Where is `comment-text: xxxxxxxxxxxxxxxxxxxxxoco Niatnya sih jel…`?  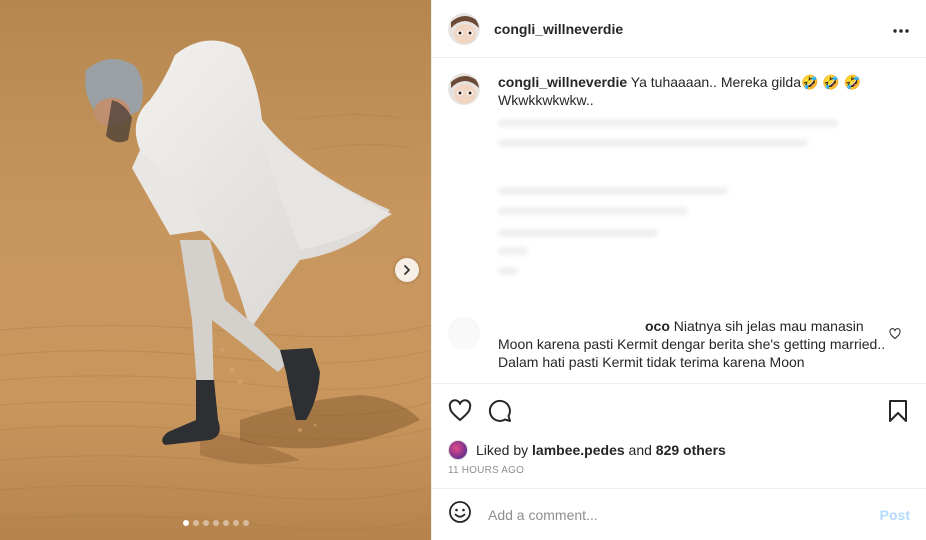
comment-text: xxxxxxxxxxxxxxxxxxxxxoco Niatnya sih jel… is located at coordinates (693, 344).